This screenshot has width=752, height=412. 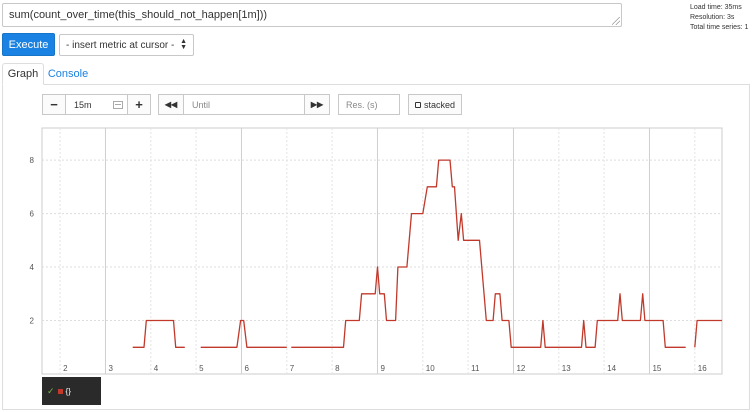 What do you see at coordinates (337, 368) in the screenshot?
I see `x-tick-label: 8` at bounding box center [337, 368].